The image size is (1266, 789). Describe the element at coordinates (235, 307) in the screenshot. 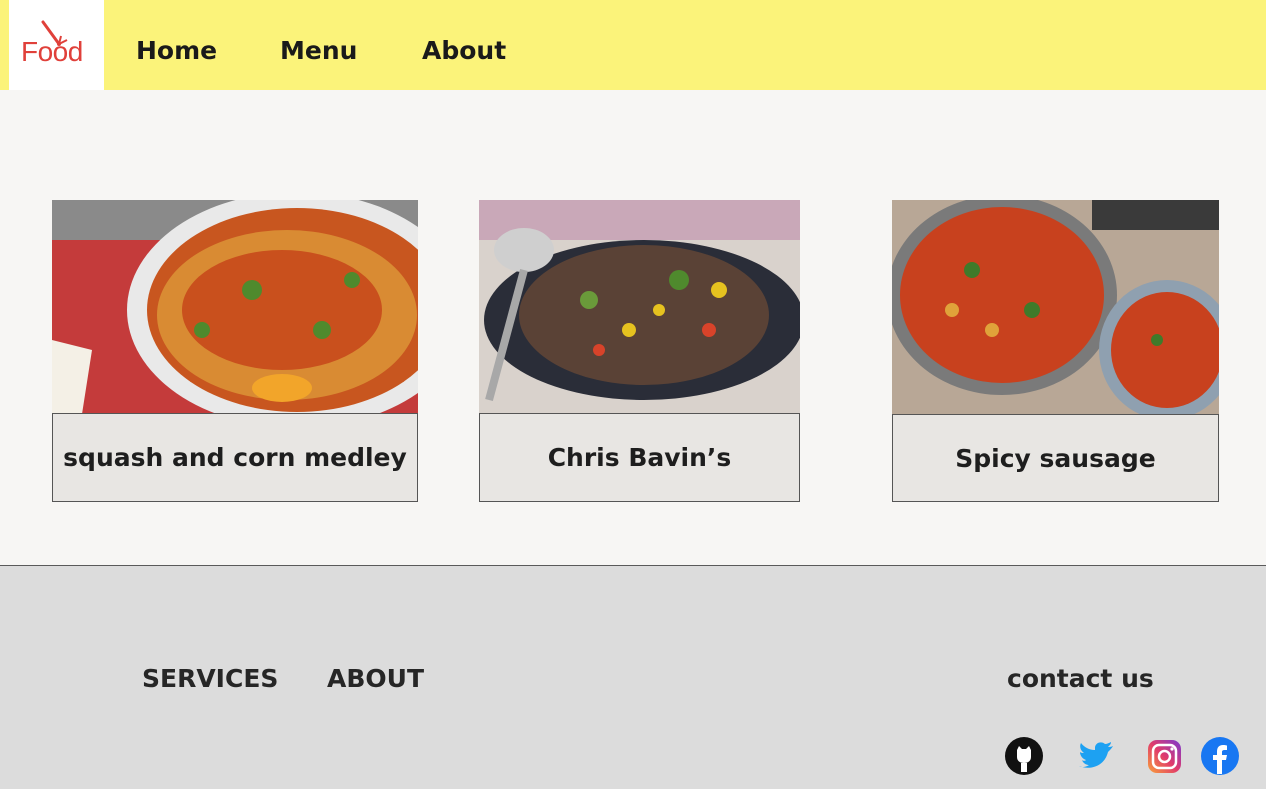

I see `spaghetti-bolognese-photo` at that location.